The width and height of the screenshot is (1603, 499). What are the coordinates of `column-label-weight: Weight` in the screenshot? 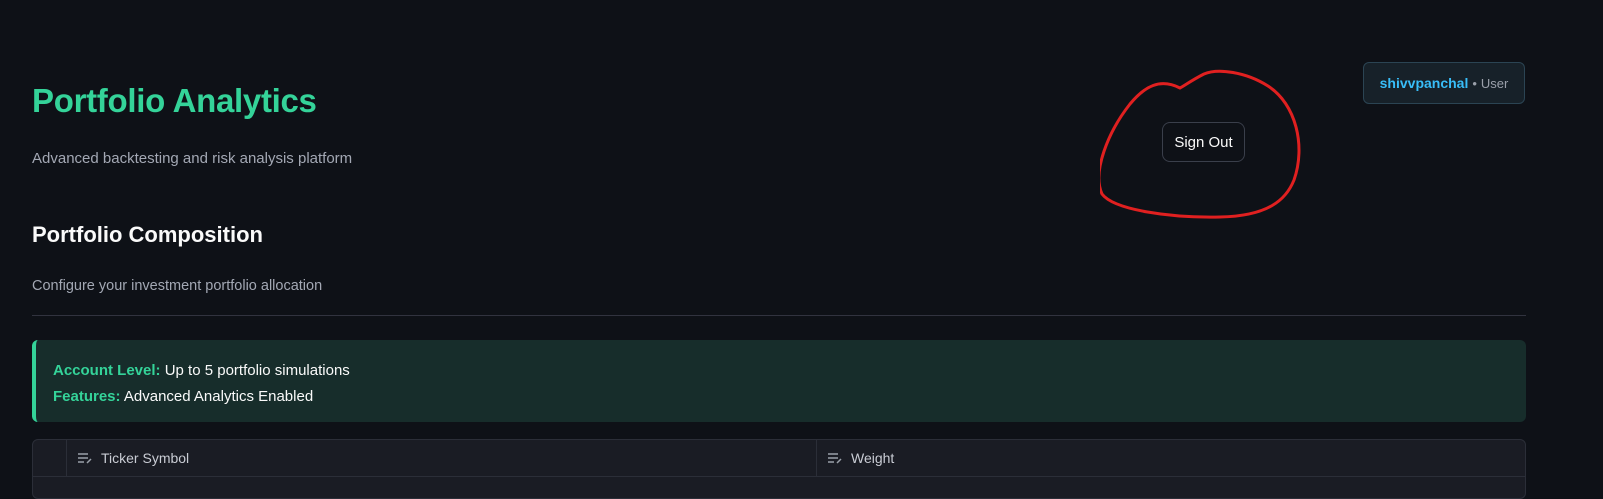 It's located at (873, 458).